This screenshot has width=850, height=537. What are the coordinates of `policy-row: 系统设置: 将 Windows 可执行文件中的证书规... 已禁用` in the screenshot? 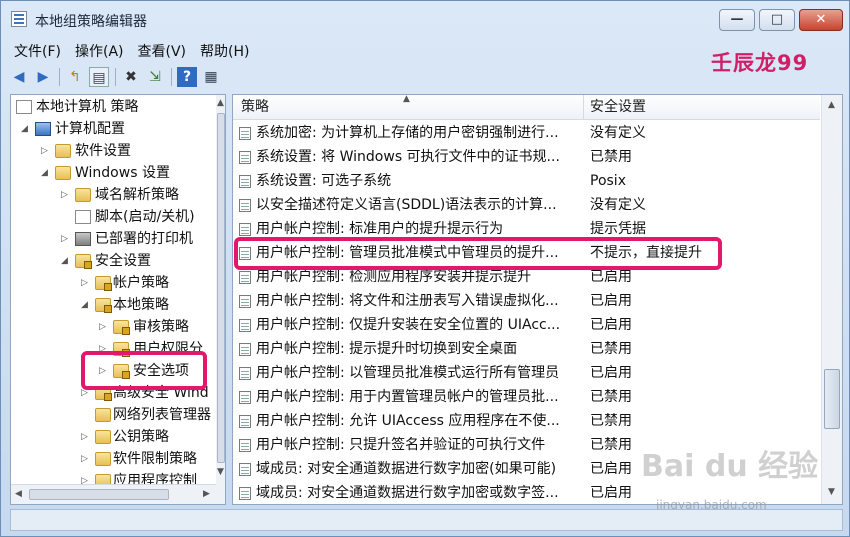 It's located at (526, 157).